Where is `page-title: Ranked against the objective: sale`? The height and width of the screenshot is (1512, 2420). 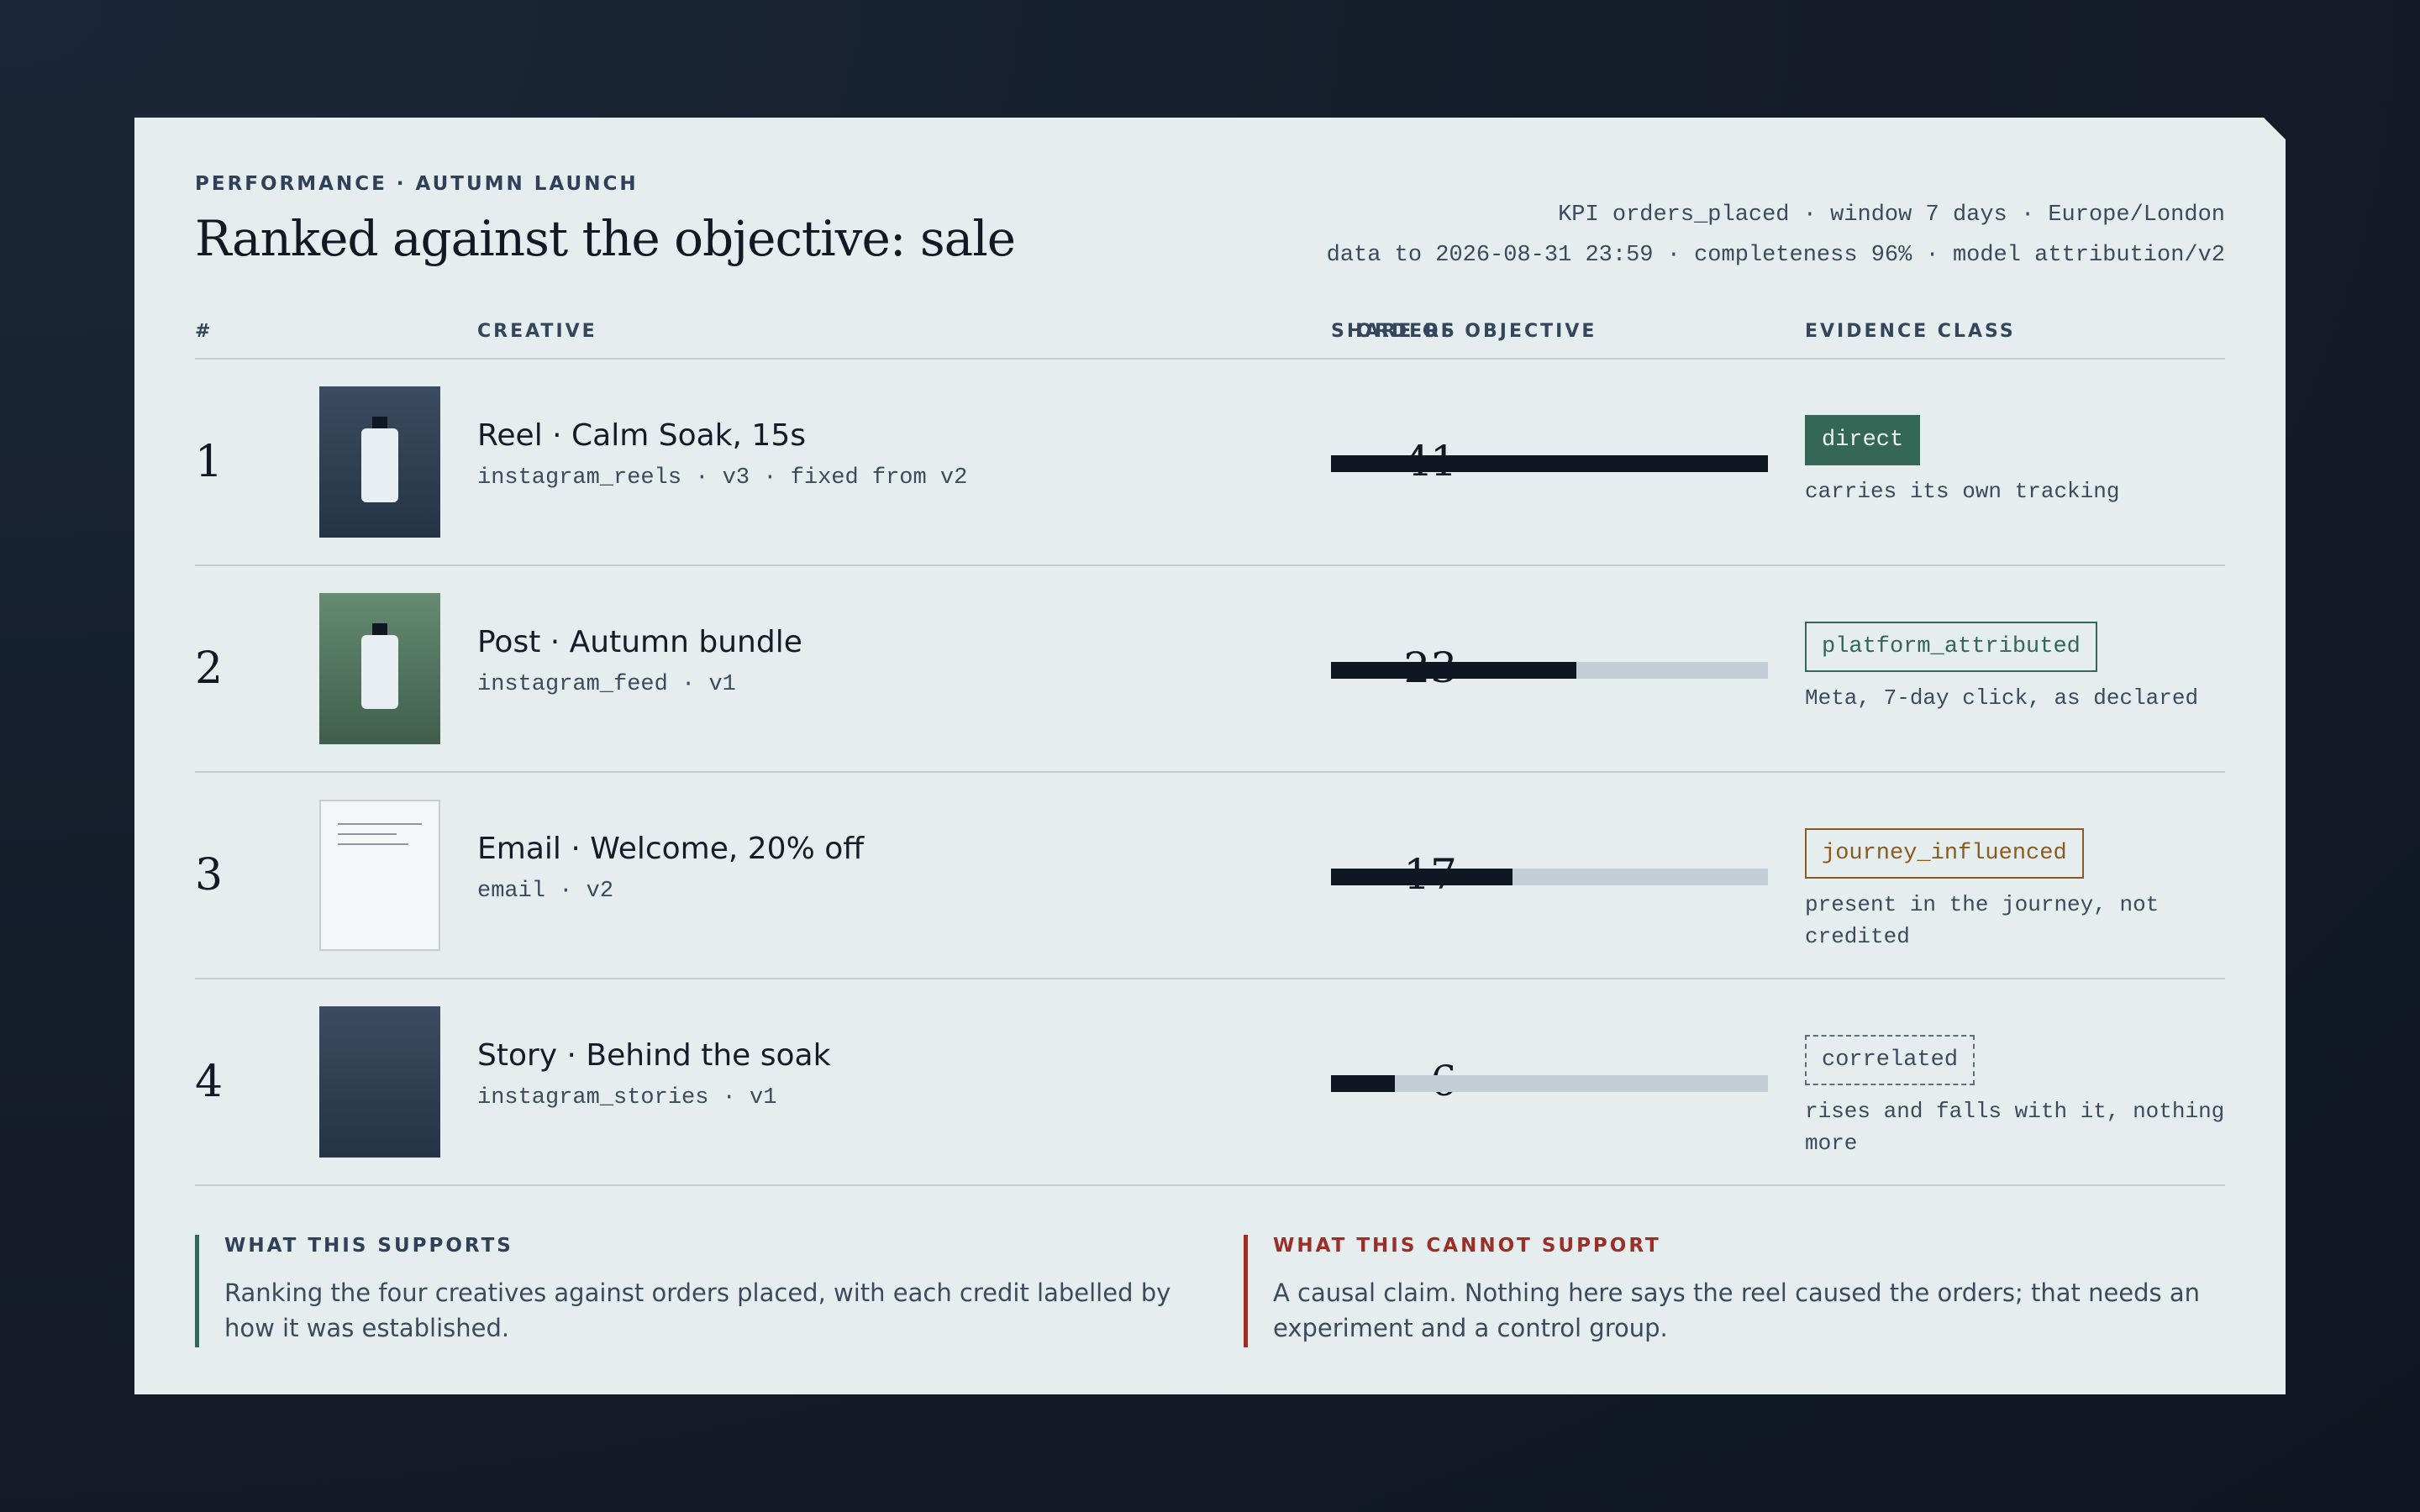
page-title: Ranked against the objective: sale is located at coordinates (605, 238).